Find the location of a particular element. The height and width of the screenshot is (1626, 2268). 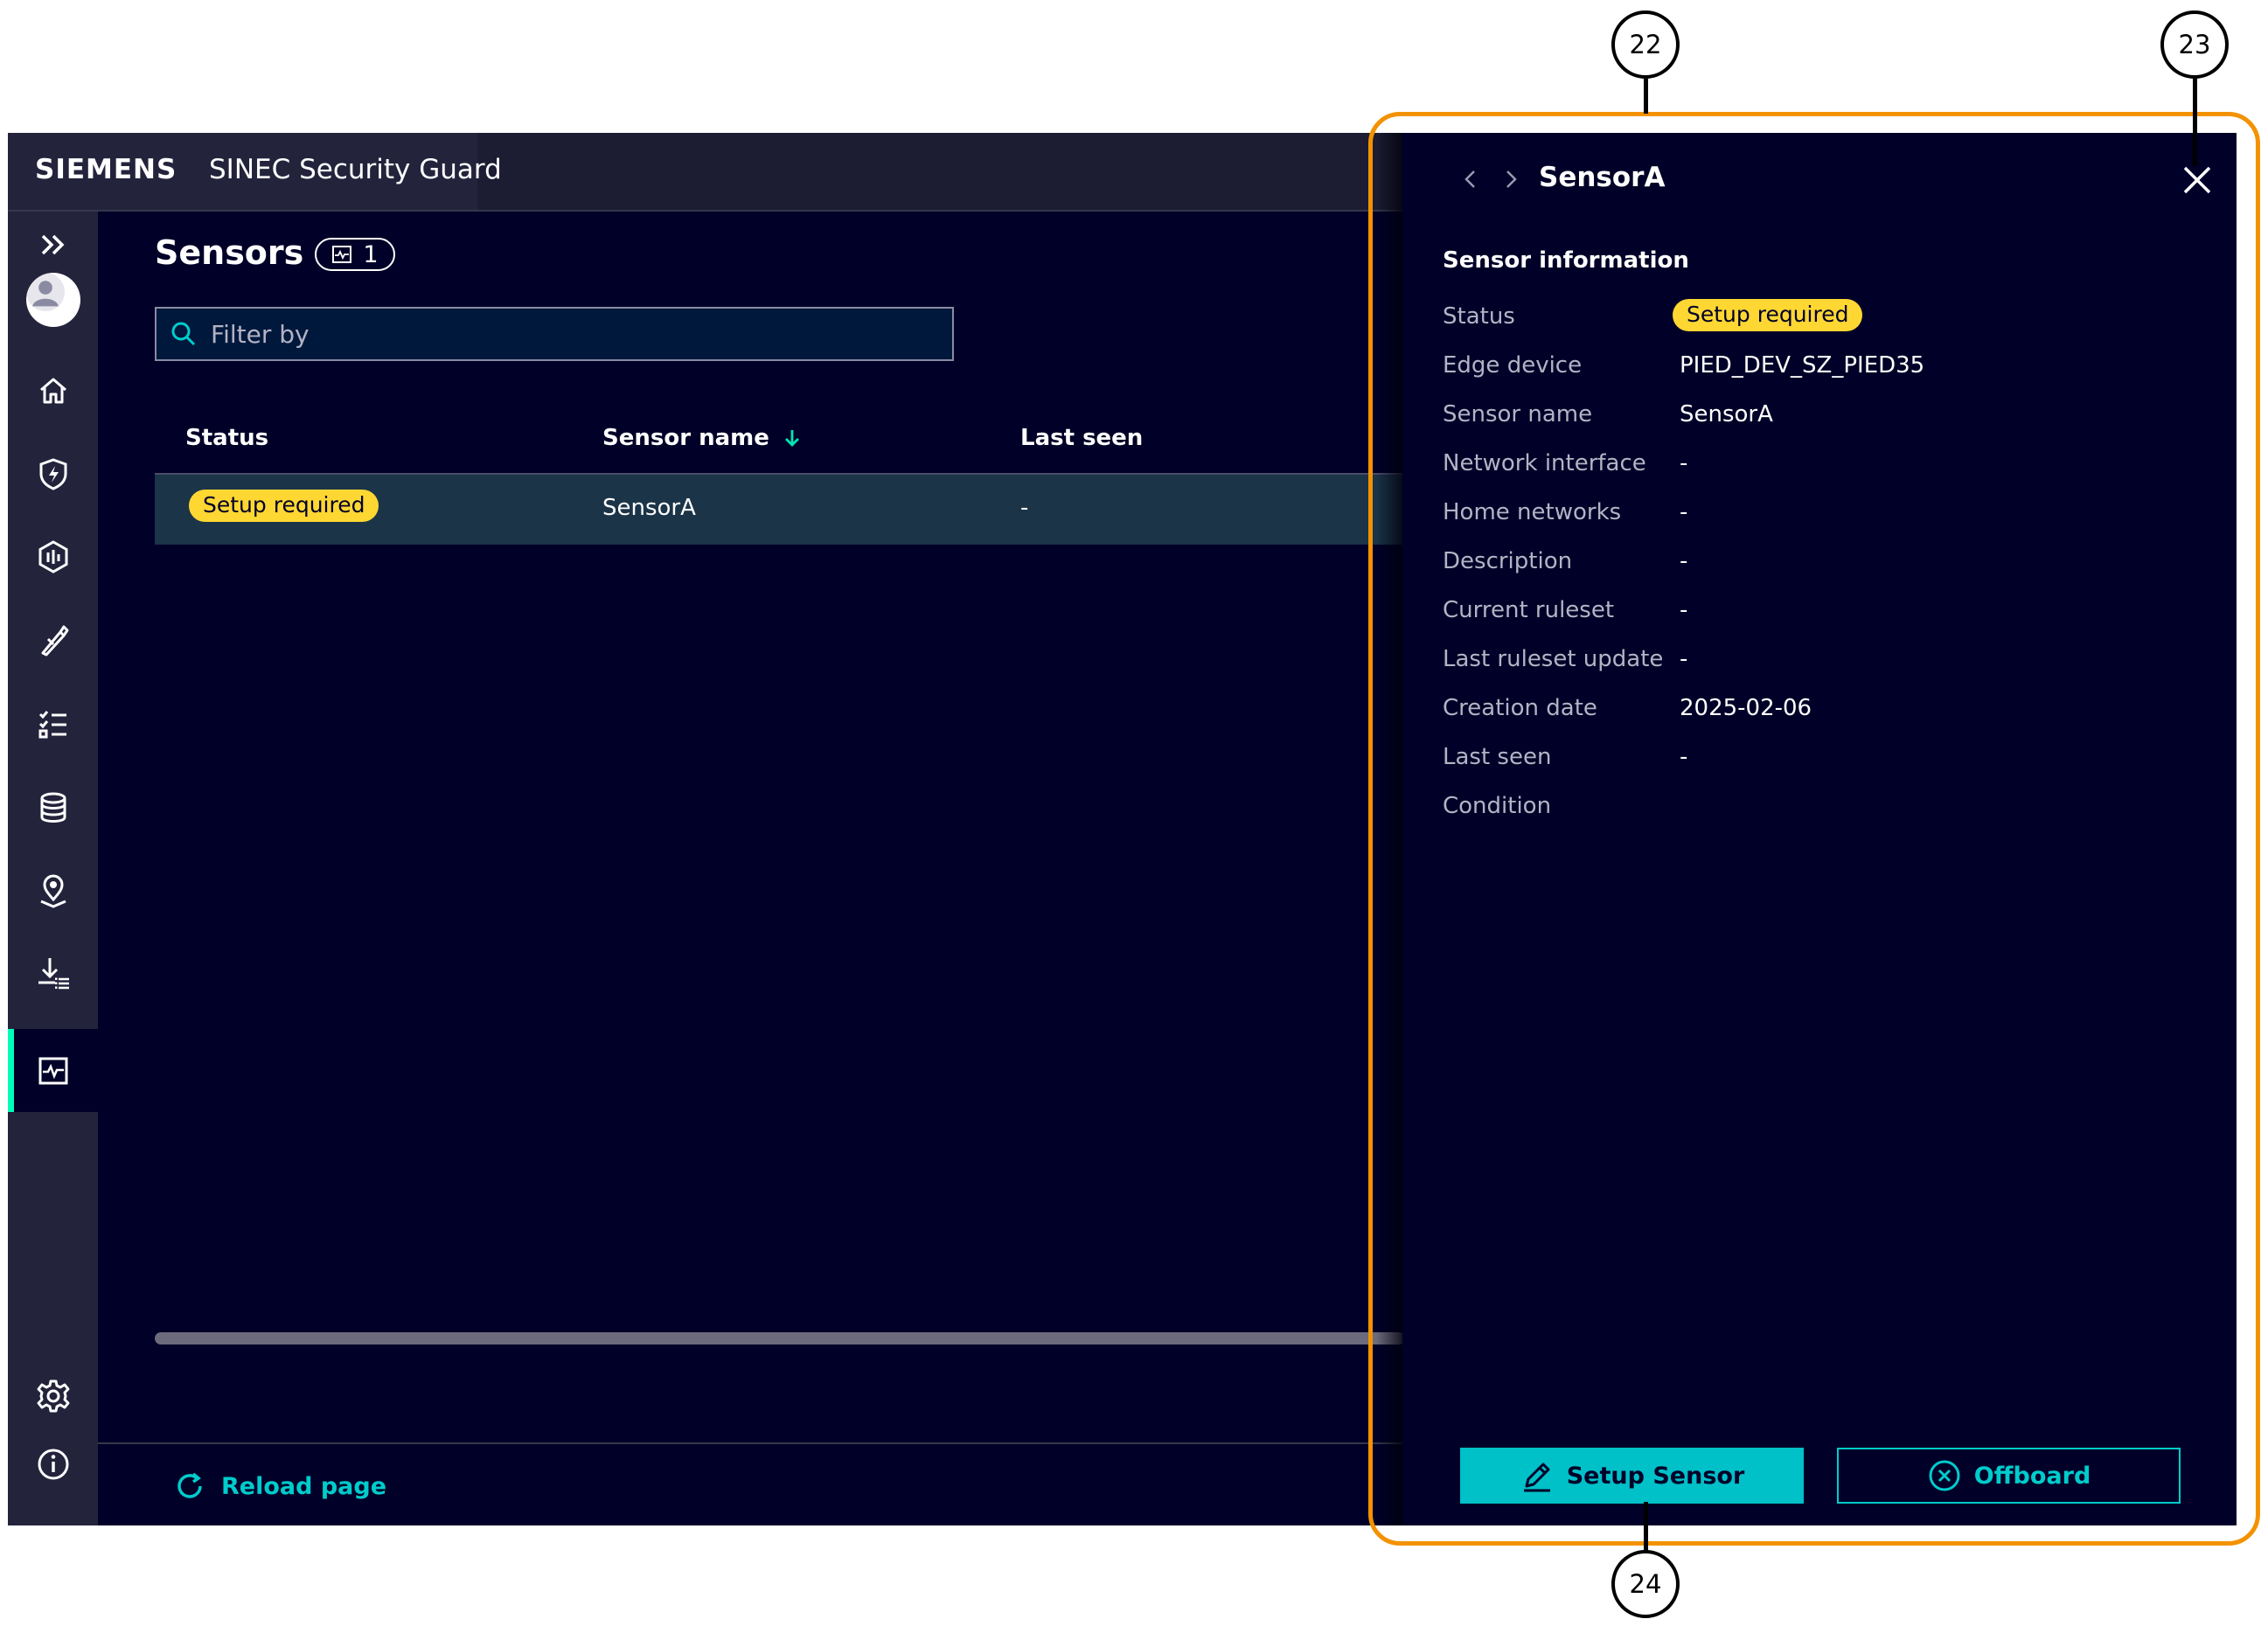

table-row: Setup required SensorA - is located at coordinates (780, 510).